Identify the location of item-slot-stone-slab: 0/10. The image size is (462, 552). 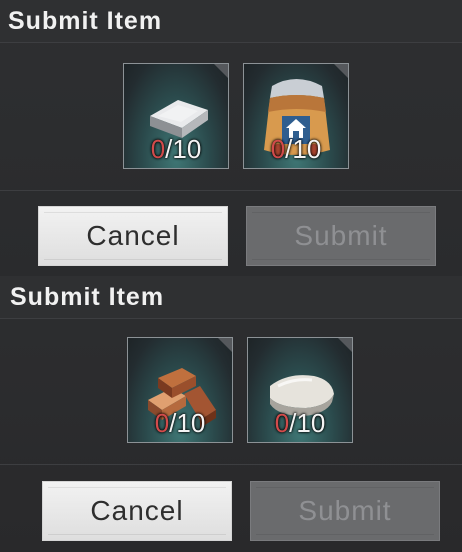
(300, 390).